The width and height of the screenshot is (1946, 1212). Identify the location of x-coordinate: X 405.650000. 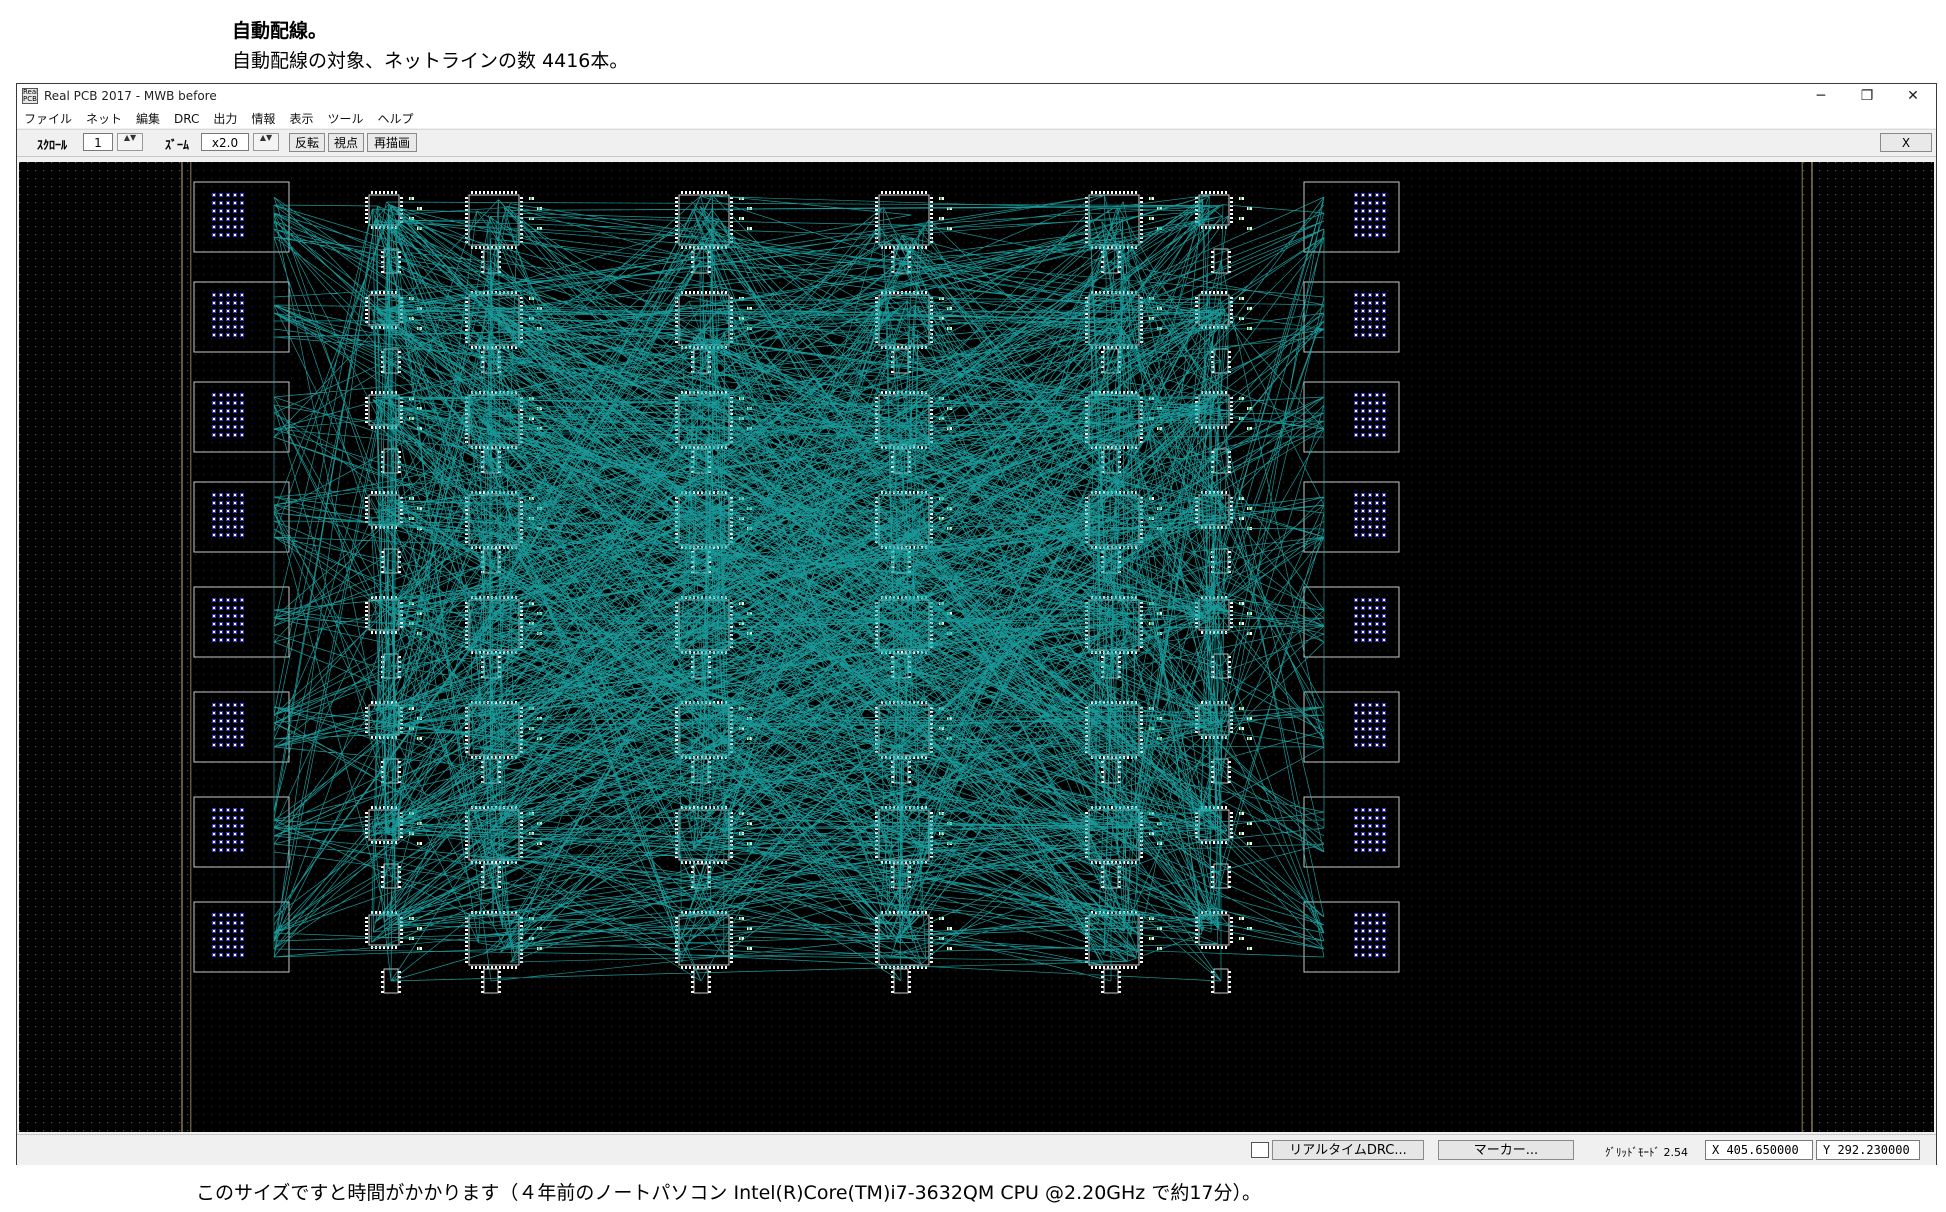
(1759, 1150).